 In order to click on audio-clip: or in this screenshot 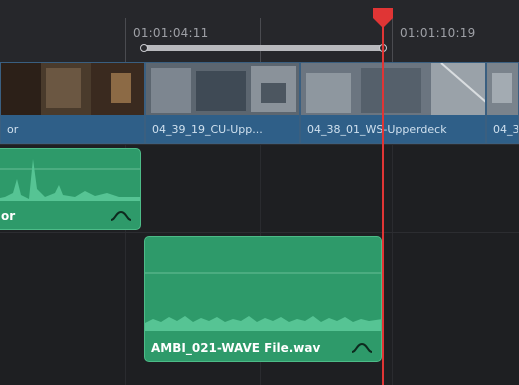, I will do `click(70, 189)`.